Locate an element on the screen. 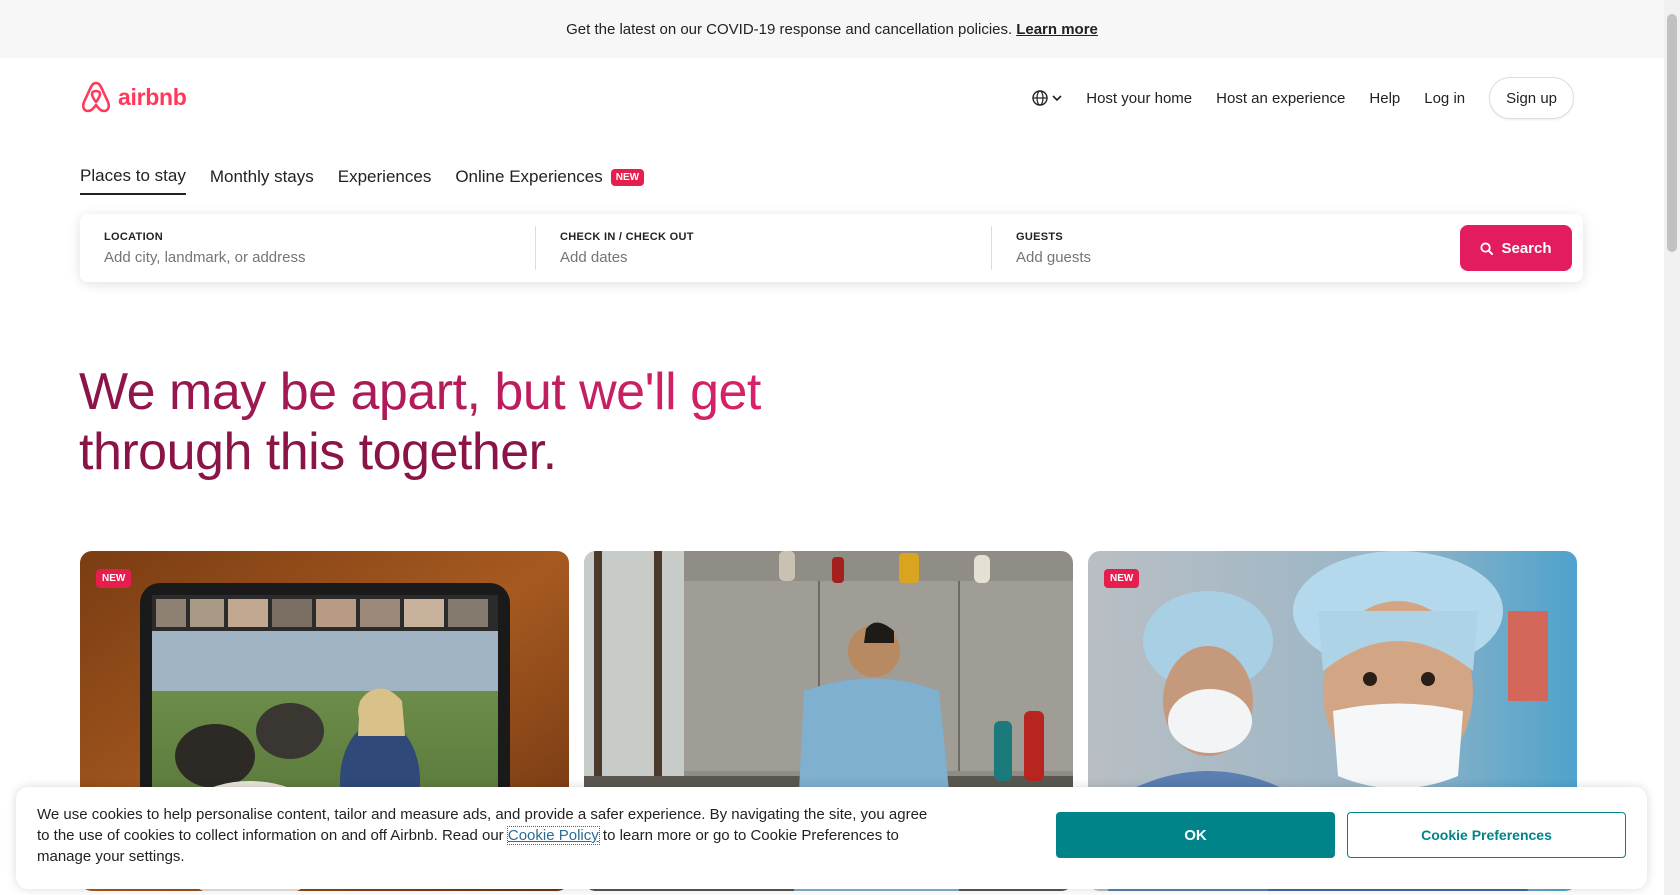 The height and width of the screenshot is (895, 1680). dates-input is located at coordinates (763, 257).